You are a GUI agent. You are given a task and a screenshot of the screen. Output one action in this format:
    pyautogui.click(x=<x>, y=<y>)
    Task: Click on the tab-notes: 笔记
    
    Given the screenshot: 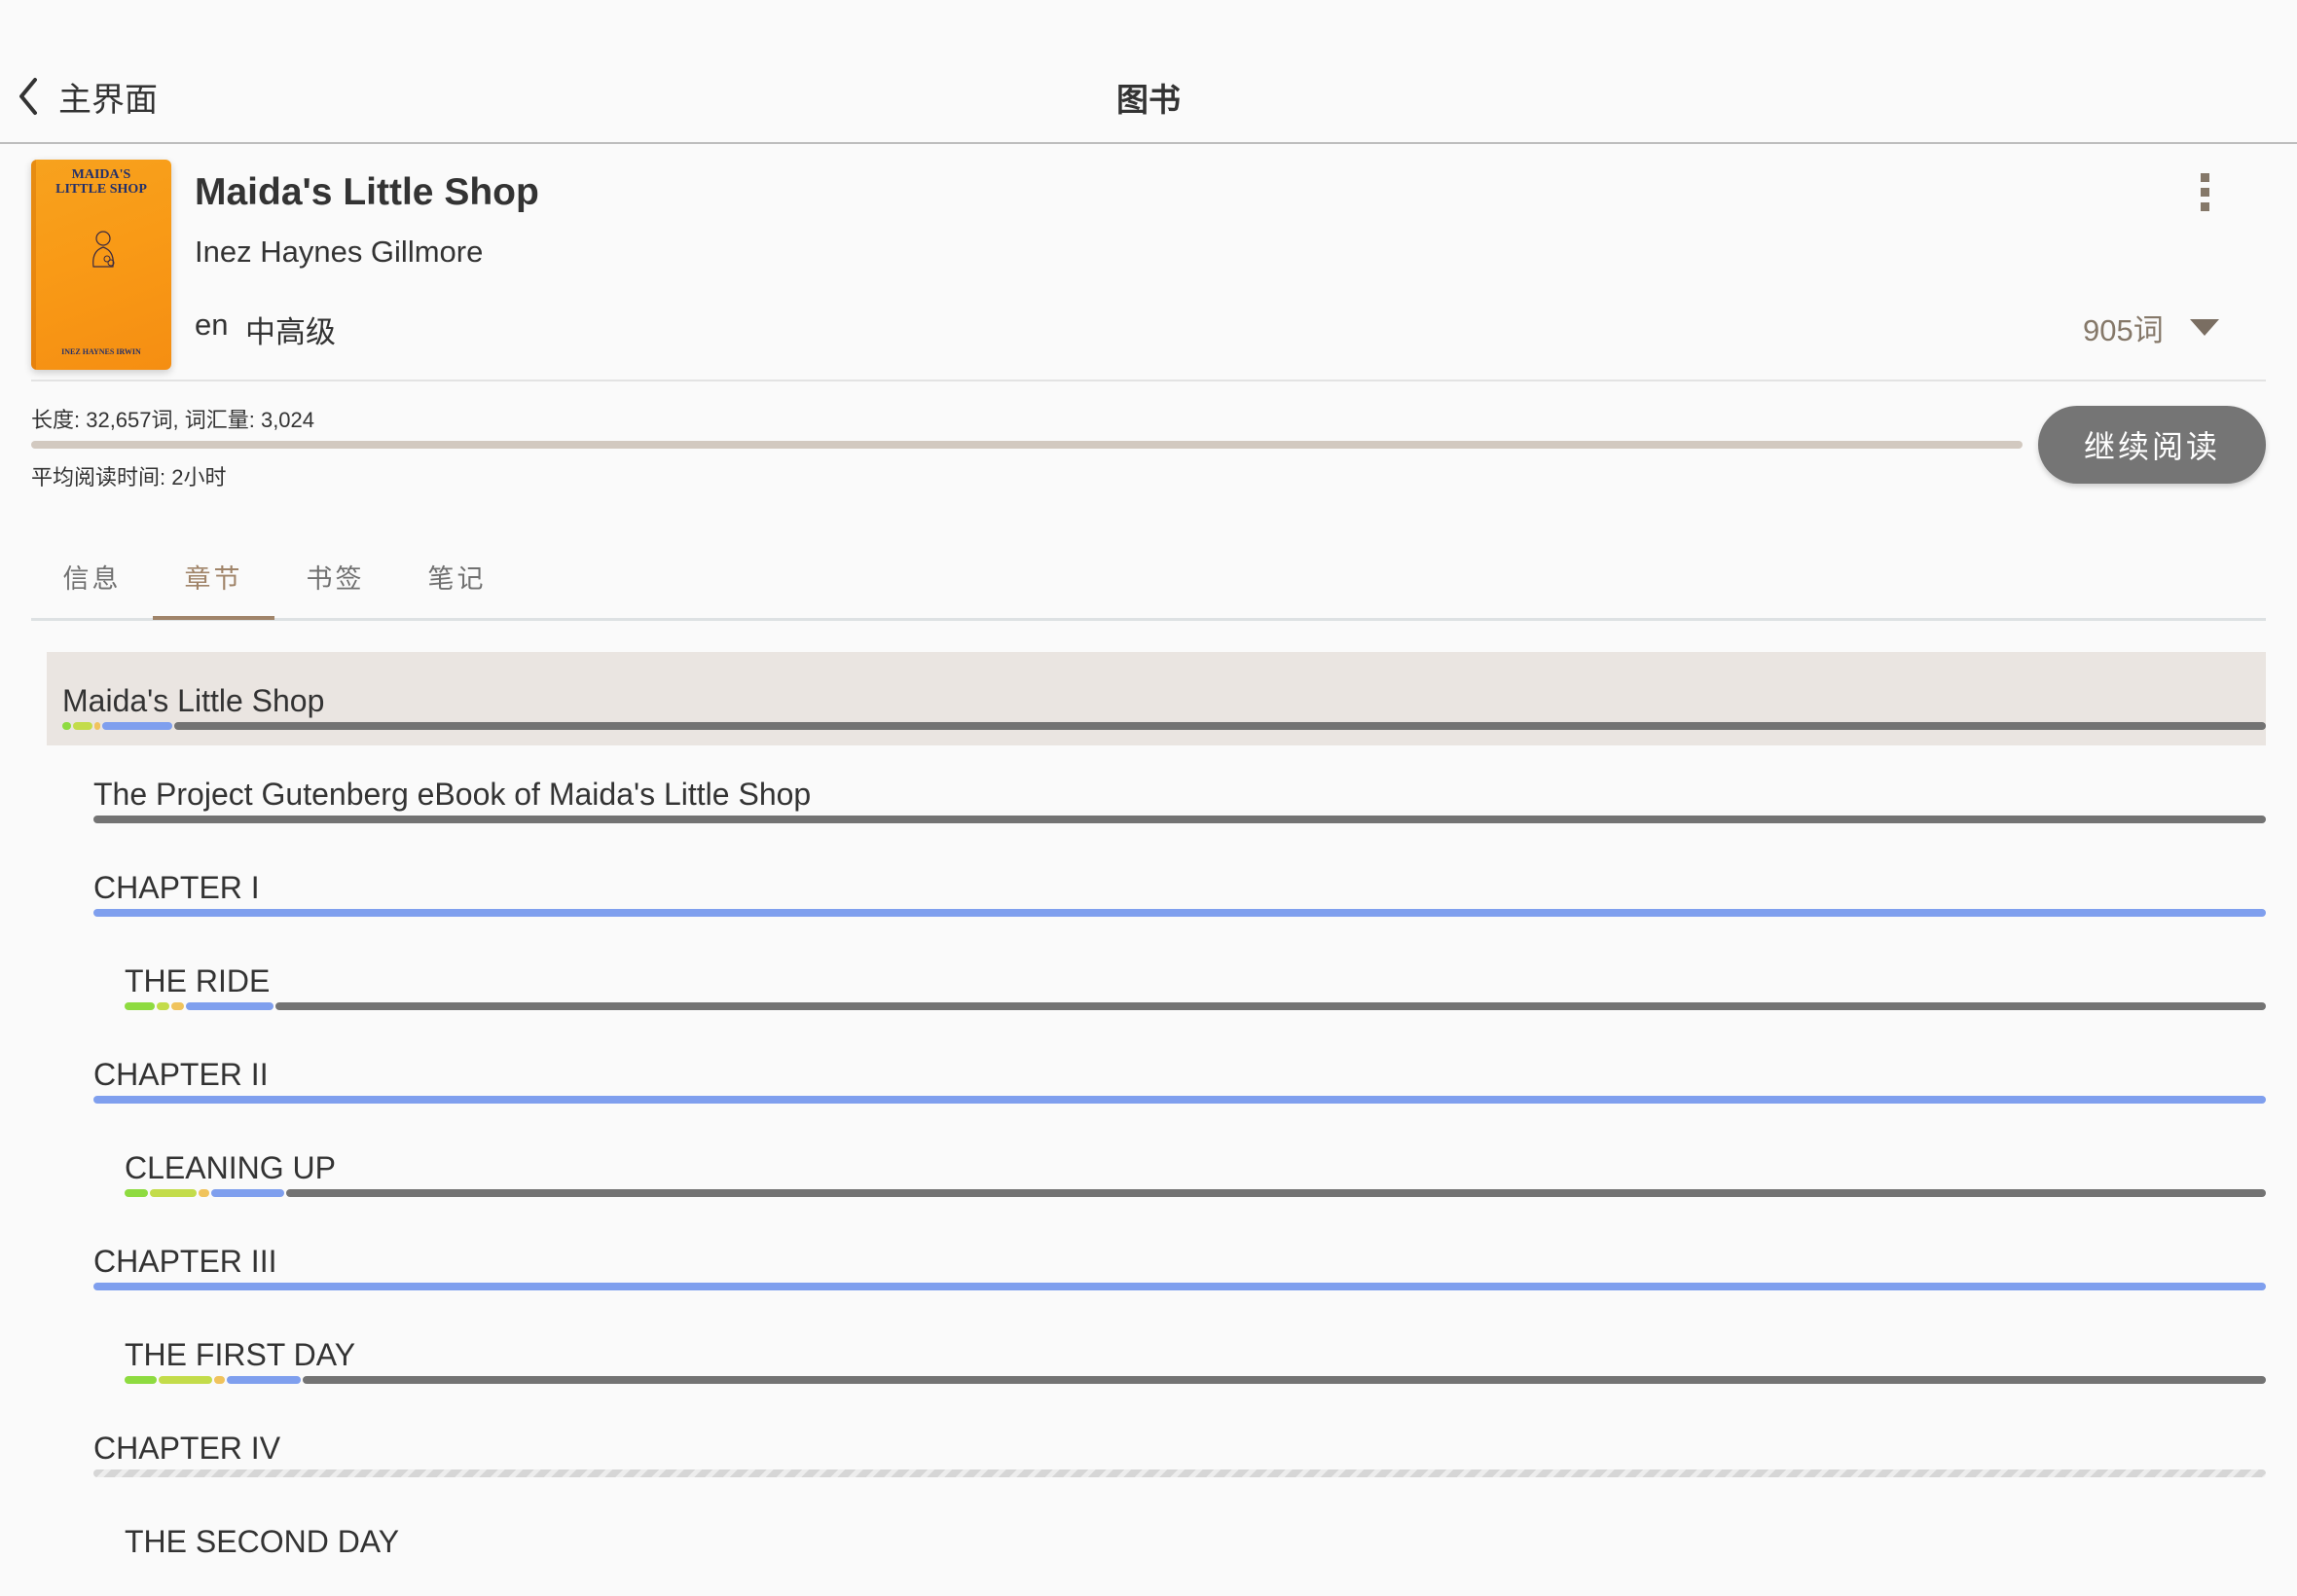 What is the action you would take?
    pyautogui.click(x=457, y=576)
    